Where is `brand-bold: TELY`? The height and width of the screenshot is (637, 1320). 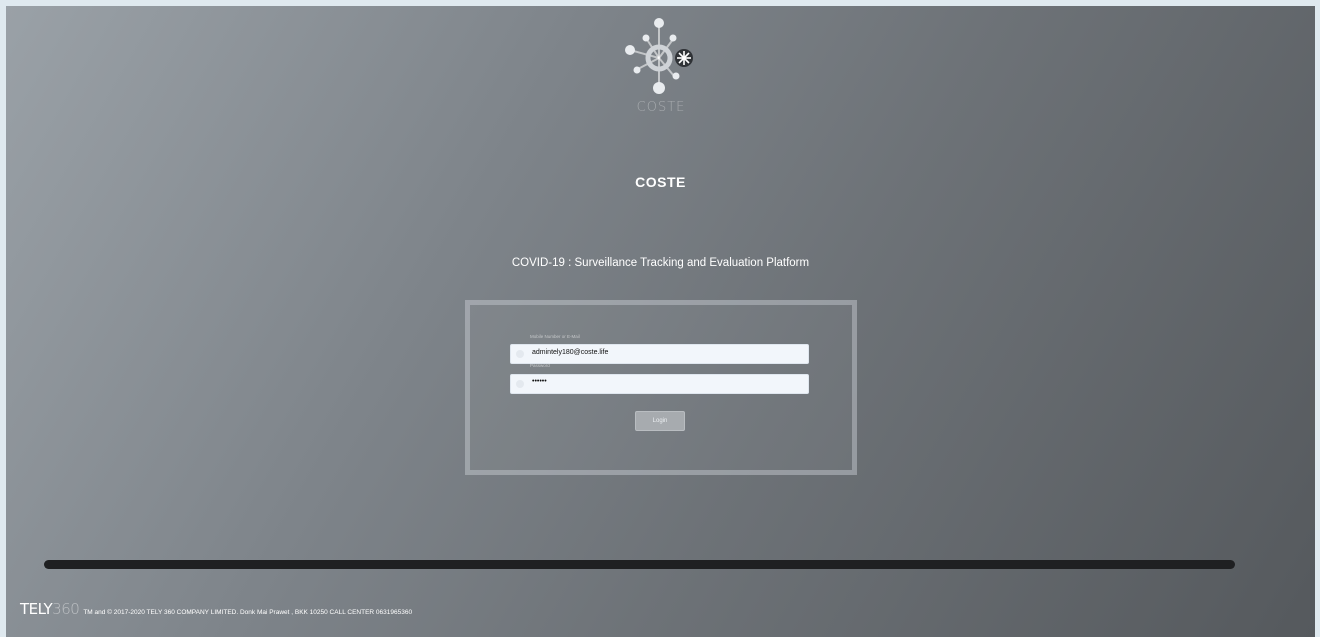
brand-bold: TELY is located at coordinates (36, 609).